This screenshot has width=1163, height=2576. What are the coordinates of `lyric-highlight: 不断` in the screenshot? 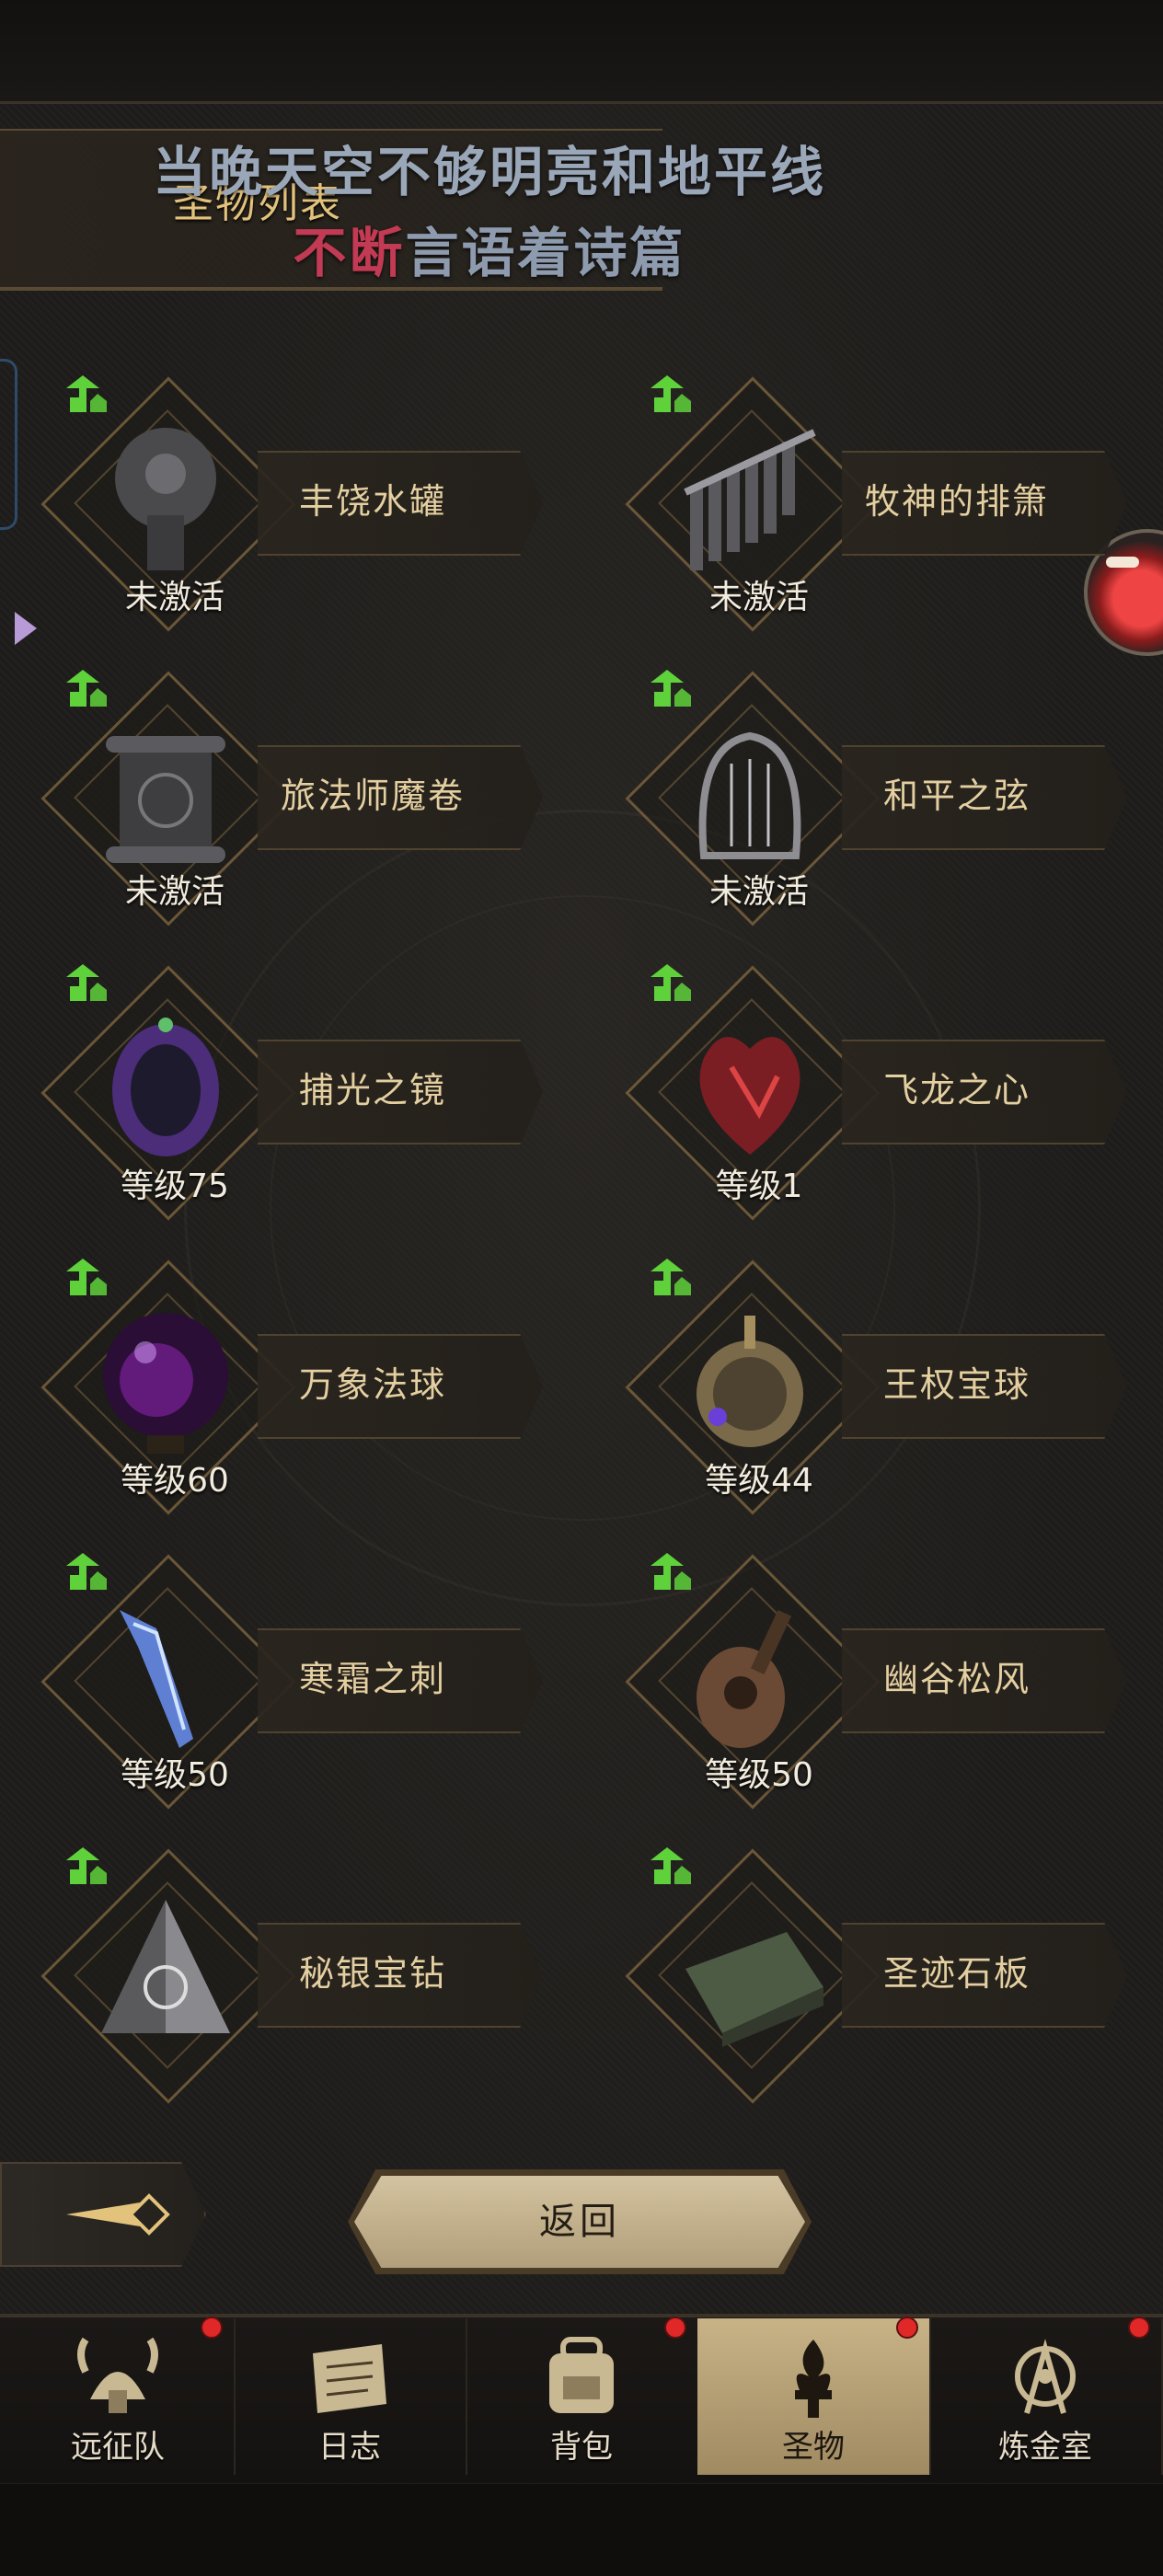 It's located at (350, 253).